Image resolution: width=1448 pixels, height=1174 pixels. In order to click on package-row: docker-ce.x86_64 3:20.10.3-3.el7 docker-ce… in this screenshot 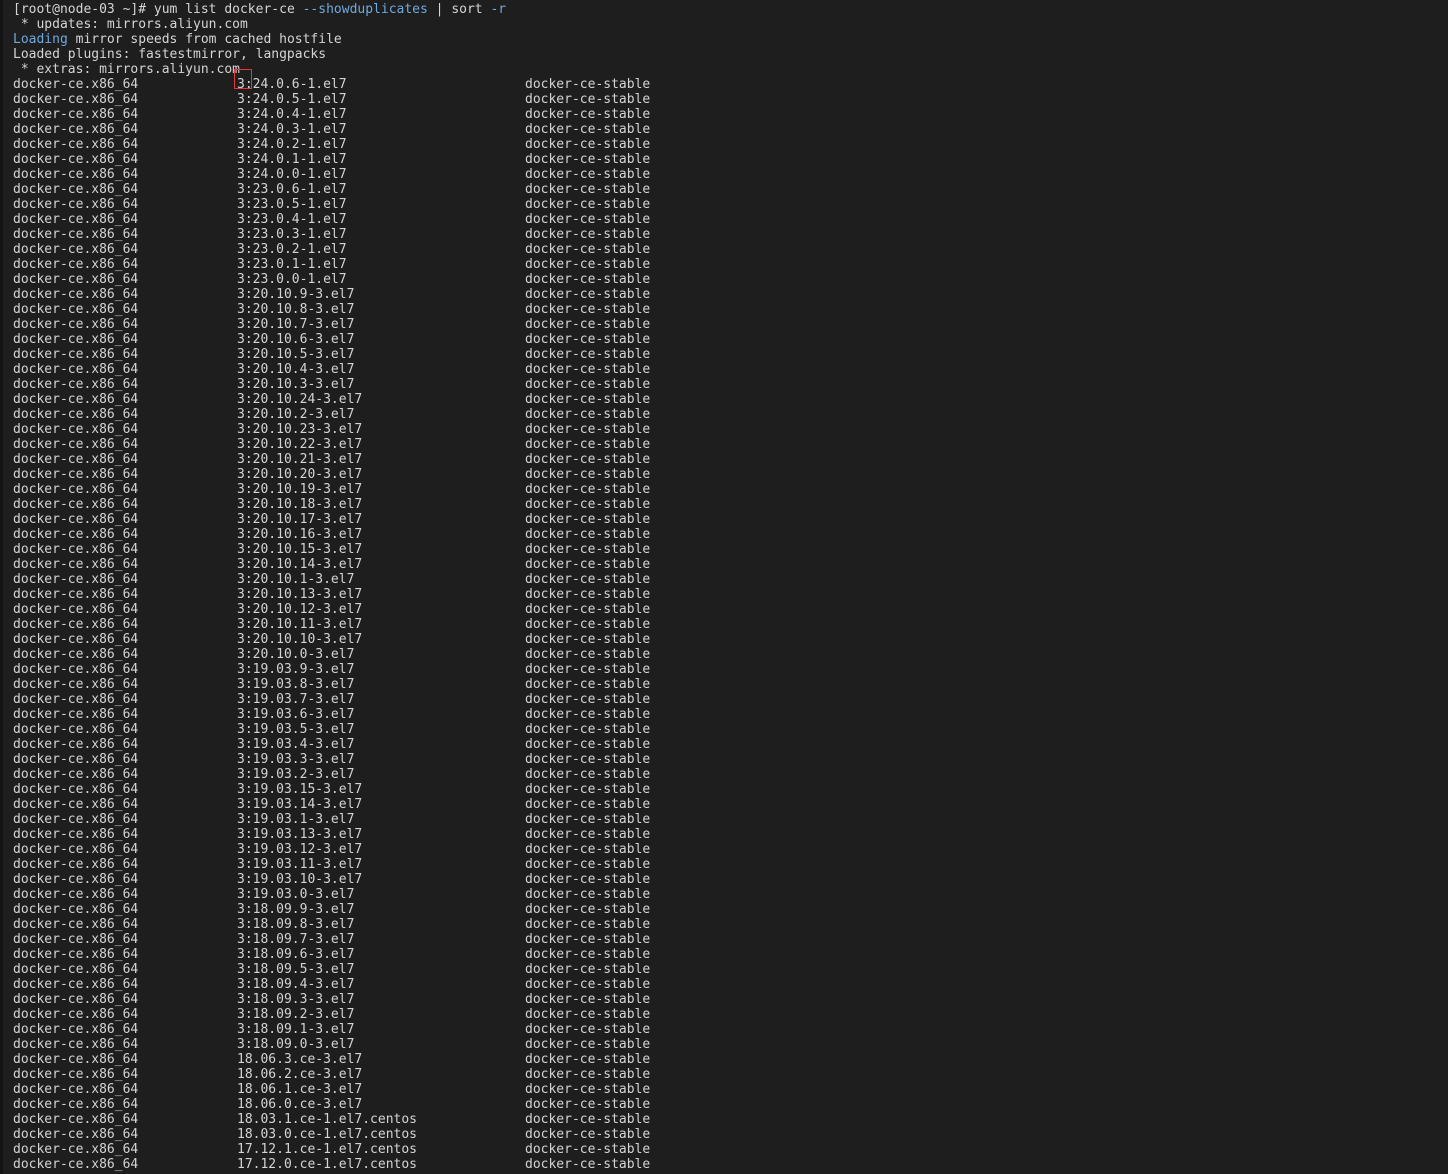, I will do `click(730, 384)`.